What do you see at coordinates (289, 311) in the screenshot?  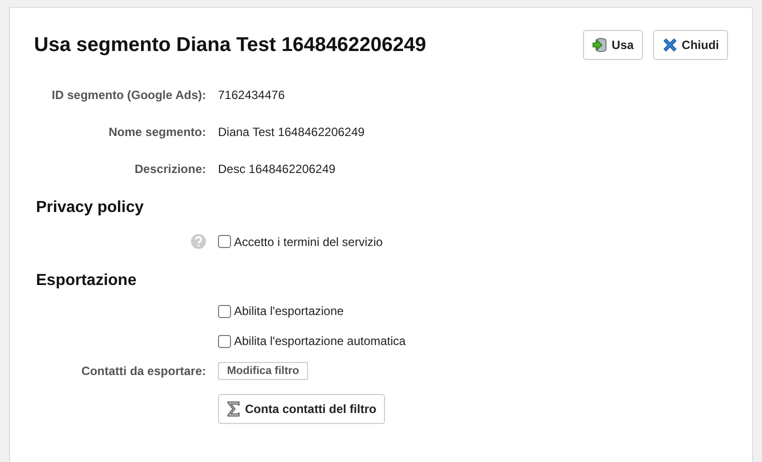 I see `checkbox-label: Abilita l'esportazione` at bounding box center [289, 311].